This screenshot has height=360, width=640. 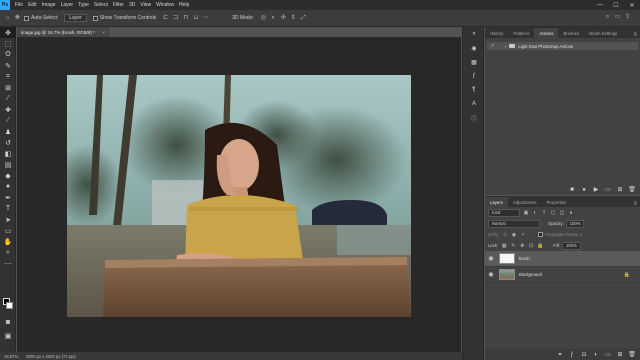 I want to click on align-center-icon: ⊐, so click(x=175, y=18).